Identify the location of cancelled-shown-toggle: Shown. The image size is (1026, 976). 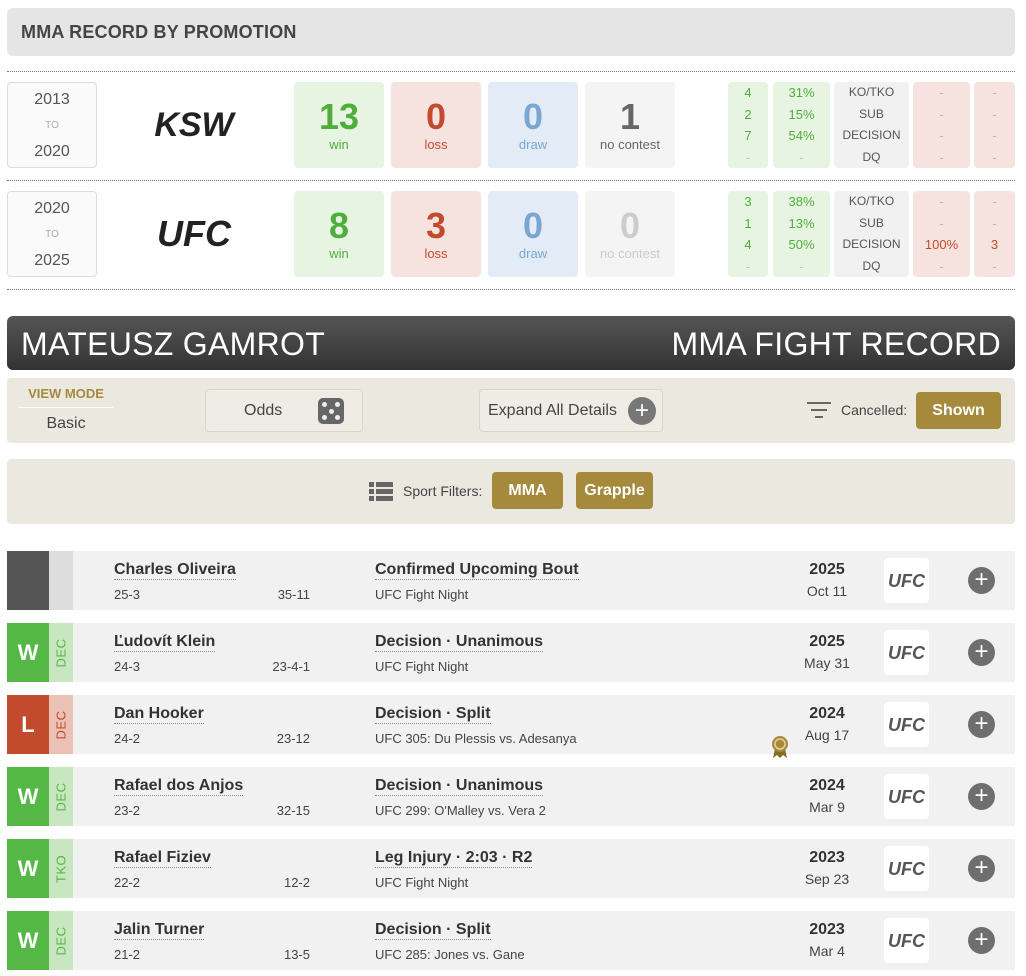
(958, 410).